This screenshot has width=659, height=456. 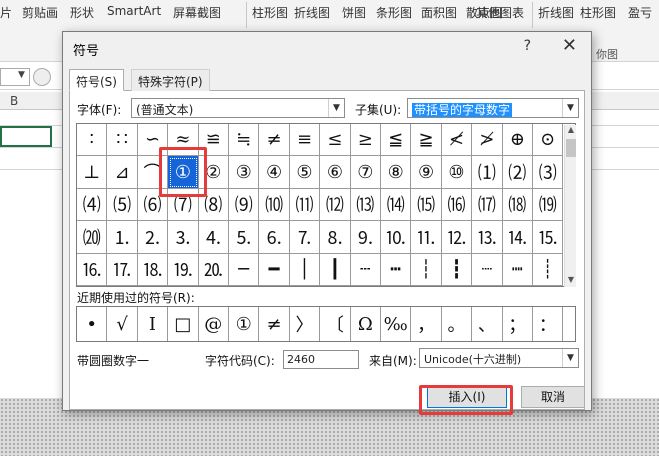 What do you see at coordinates (396, 324) in the screenshot?
I see `recent-symbol-cell: ‰` at bounding box center [396, 324].